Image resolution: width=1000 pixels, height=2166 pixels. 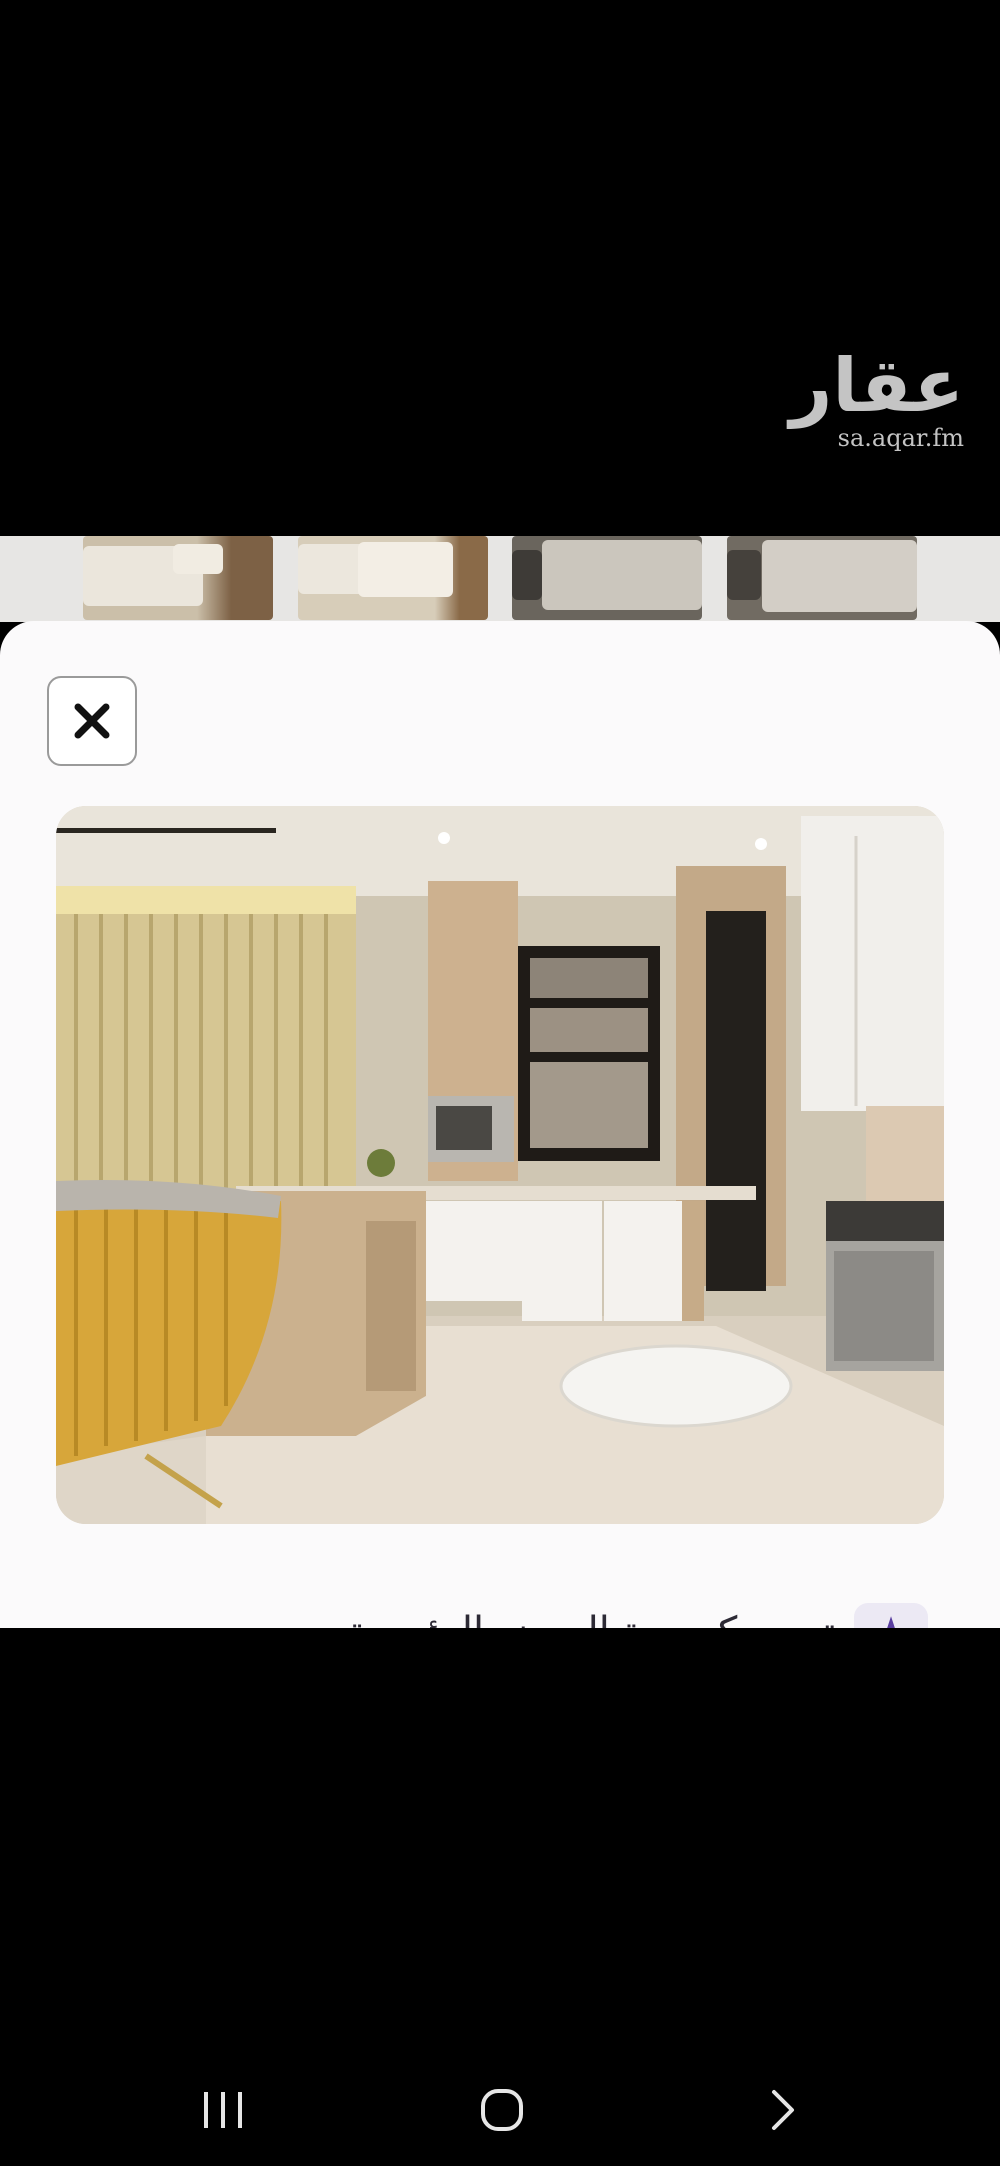 What do you see at coordinates (590, 1618) in the screenshot?
I see `set-main-photo-label: تعيين كصورة العرض الرئيسية` at bounding box center [590, 1618].